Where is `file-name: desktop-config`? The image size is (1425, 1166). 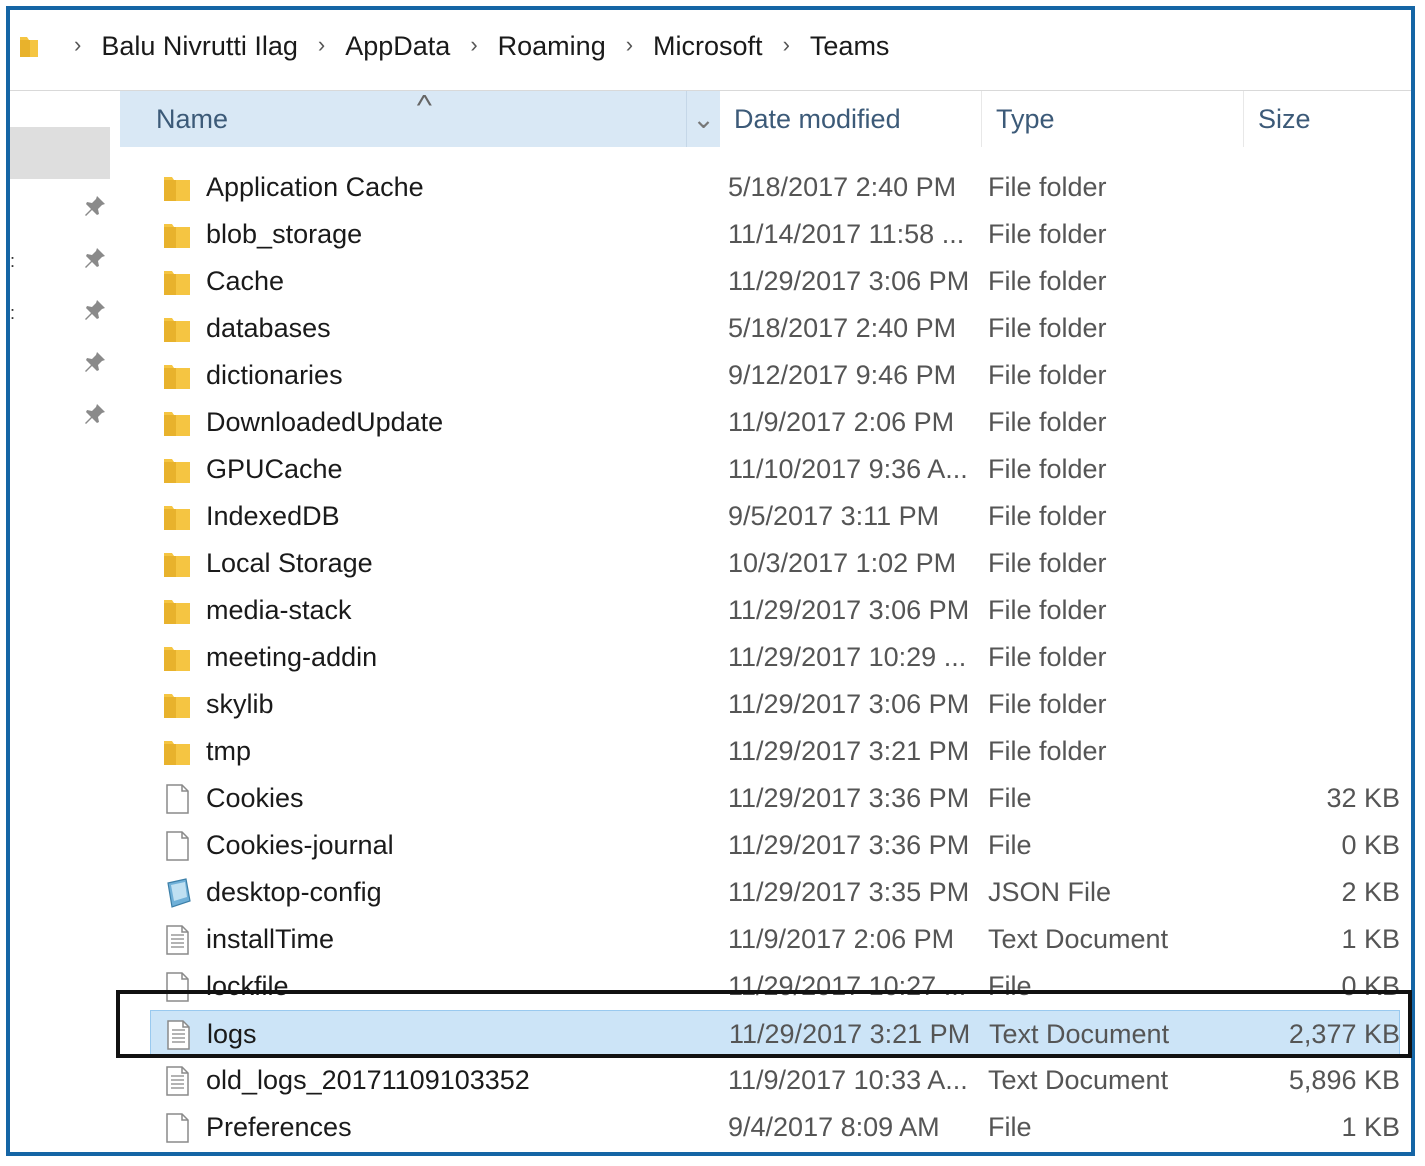 file-name: desktop-config is located at coordinates (294, 892).